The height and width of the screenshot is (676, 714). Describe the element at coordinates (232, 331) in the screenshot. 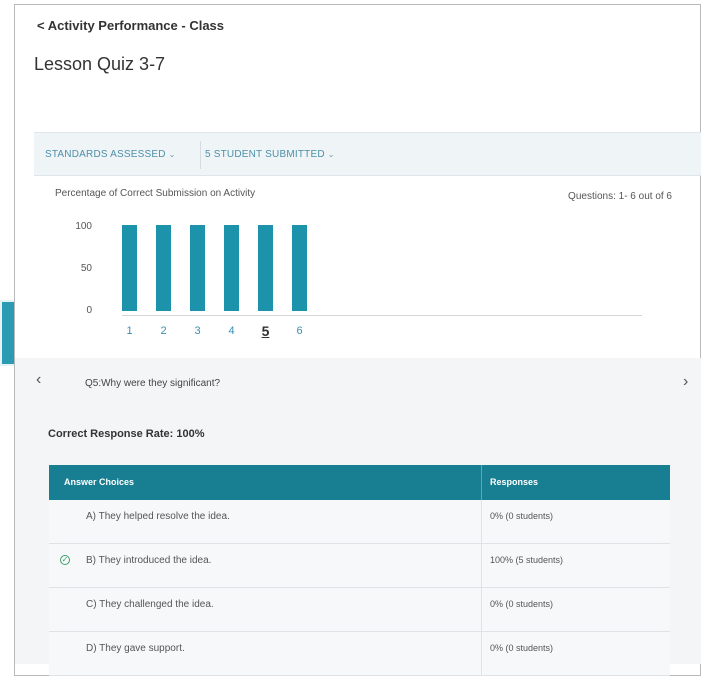

I see `x-tick-label-q4: 4` at that location.